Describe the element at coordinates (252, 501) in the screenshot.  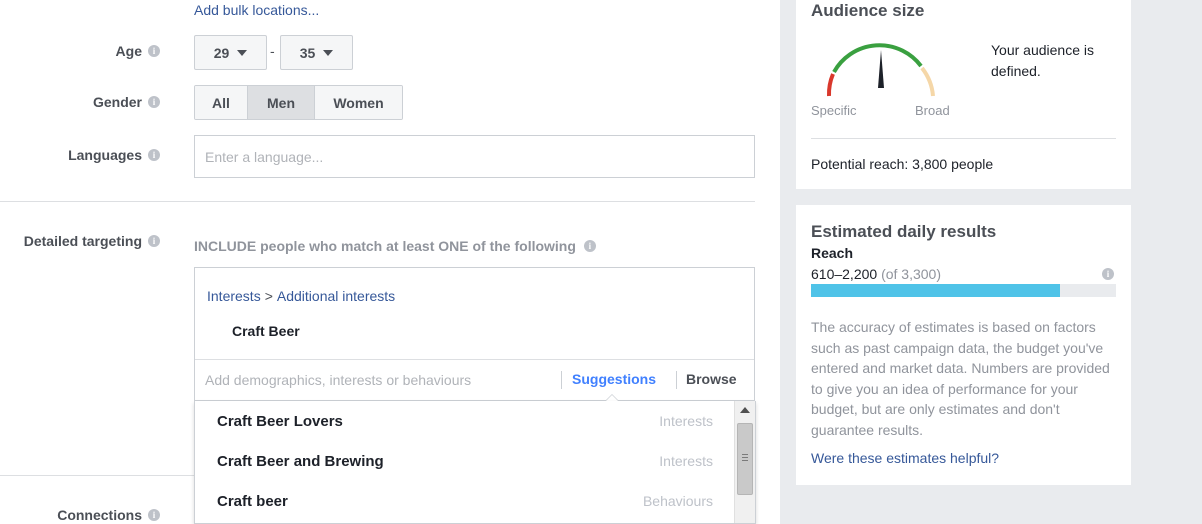
I see `suggestion-name: Craft beer` at that location.